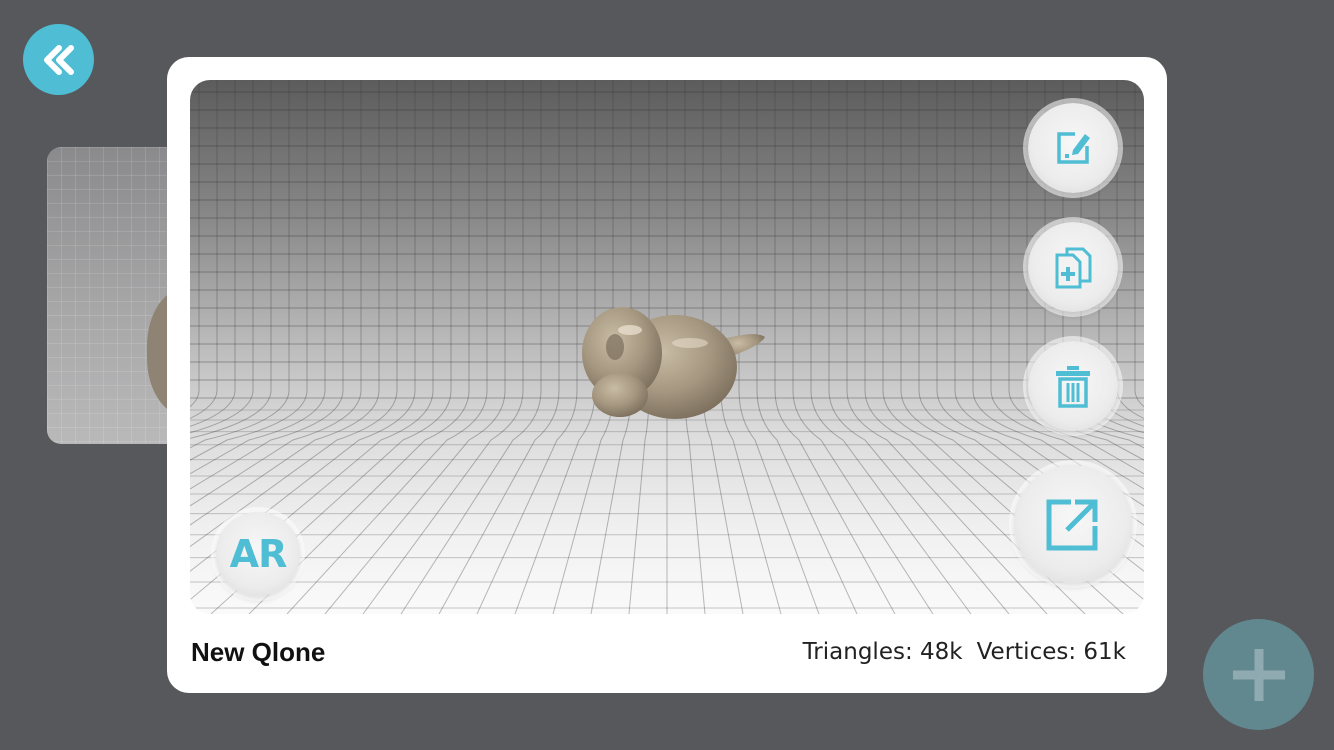  Describe the element at coordinates (1051, 652) in the screenshot. I see `vertices-count: Vertices: 61k` at that location.